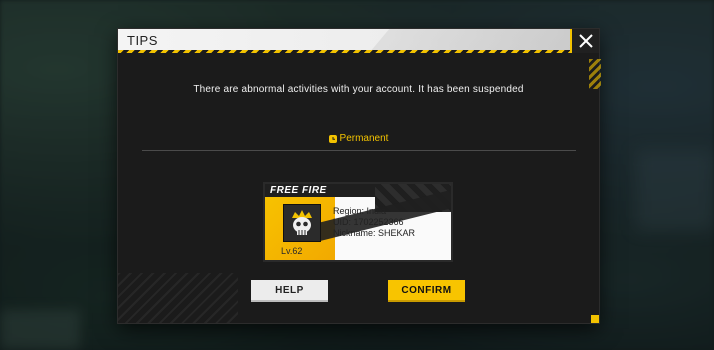 The width and height of the screenshot is (714, 350). Describe the element at coordinates (332, 138) in the screenshot. I see `clock-icon` at that location.